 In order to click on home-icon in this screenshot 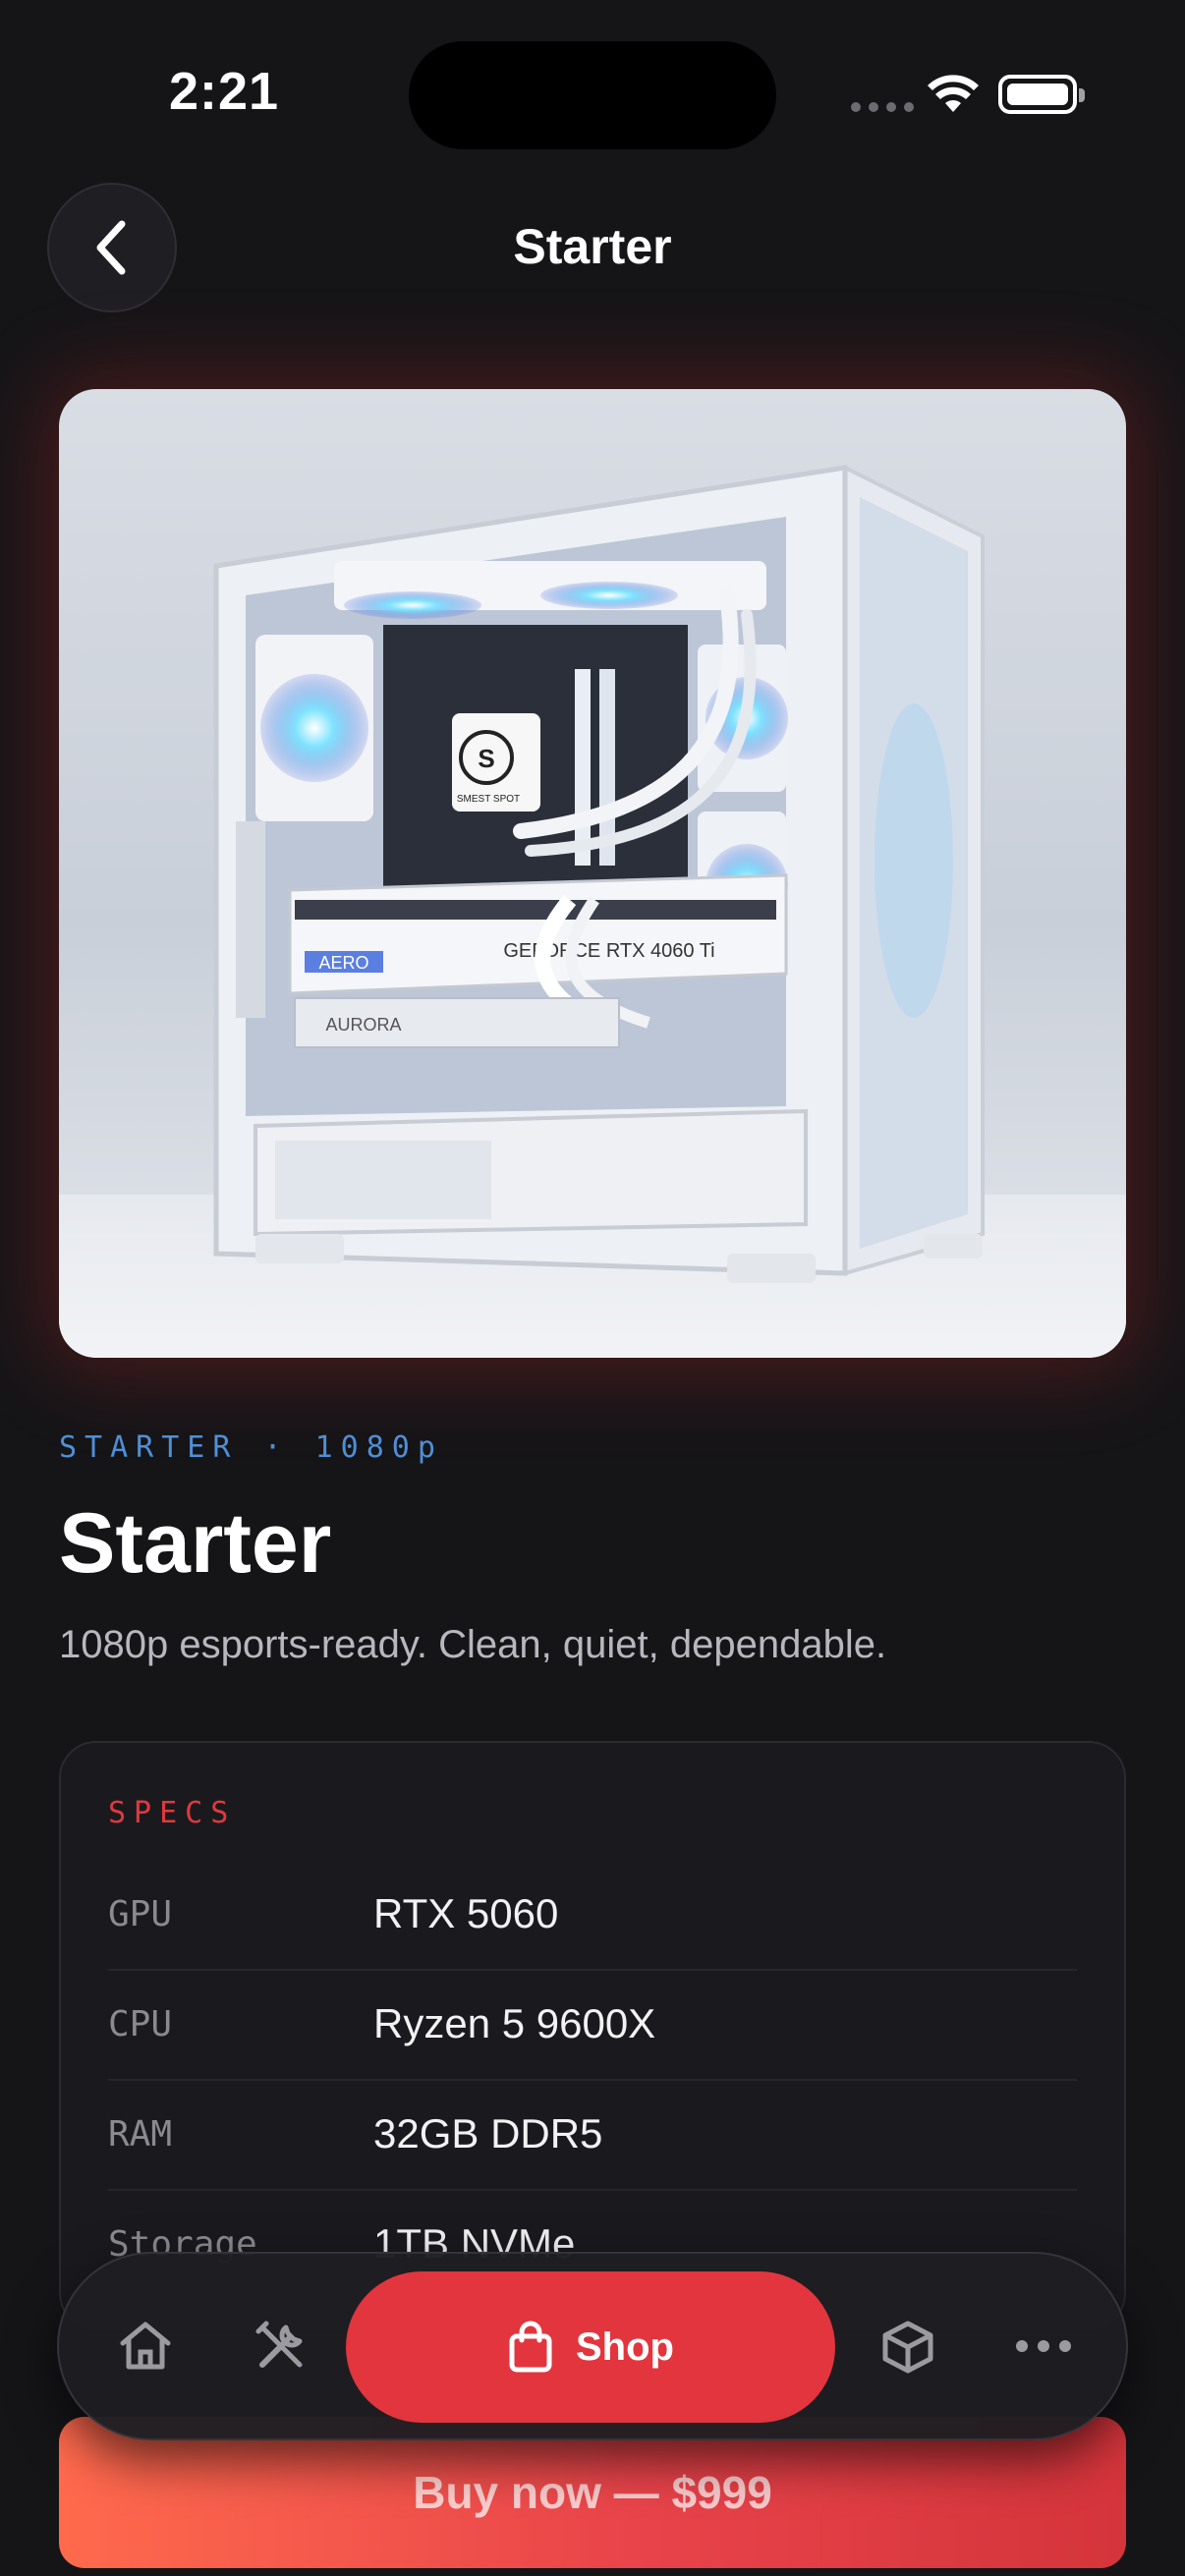, I will do `click(146, 2346)`.